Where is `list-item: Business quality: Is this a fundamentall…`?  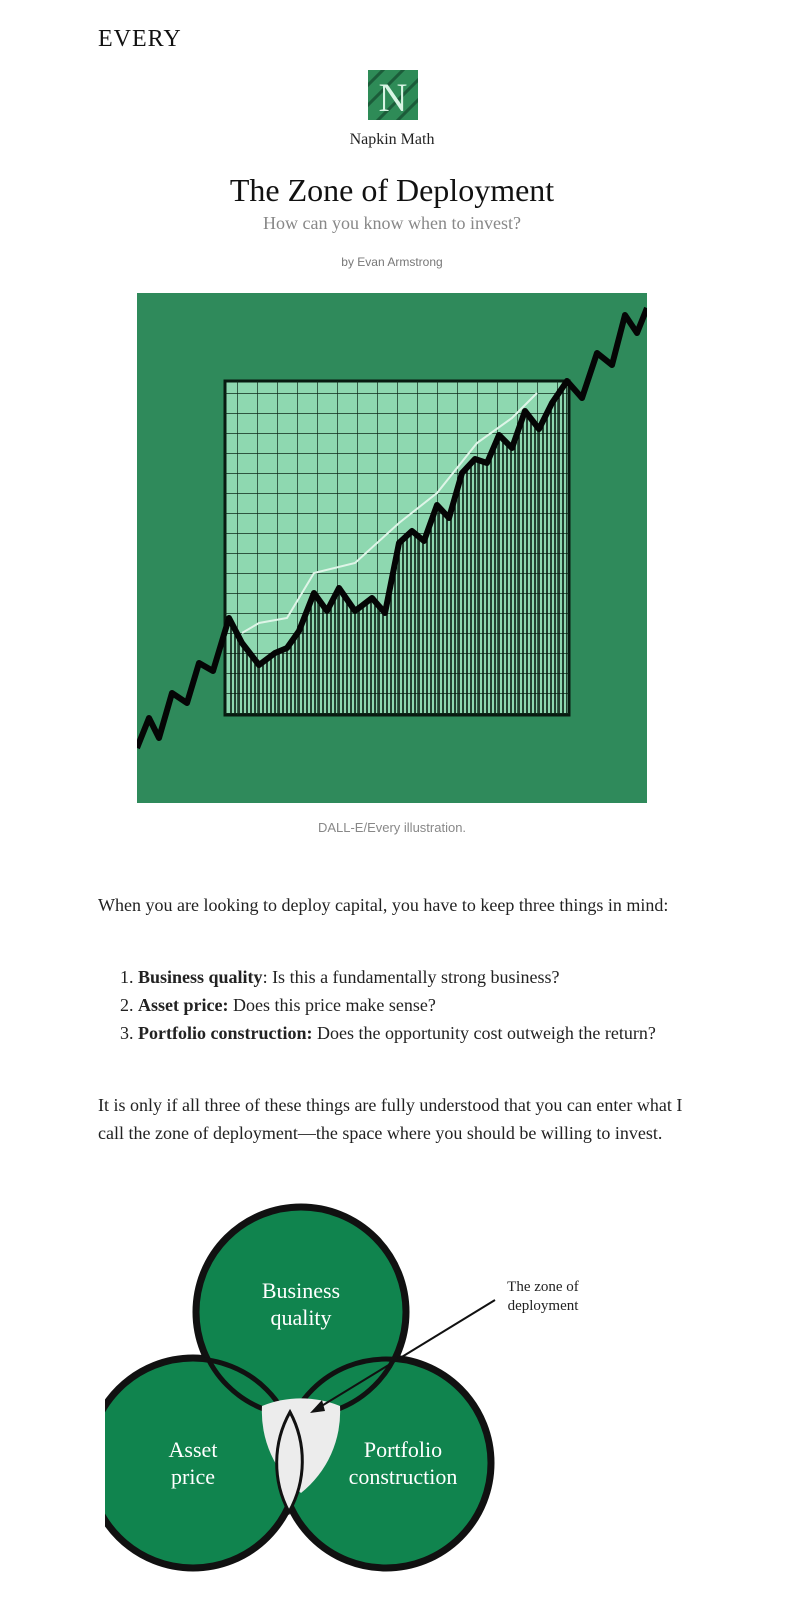
list-item: Business quality: Is this a fundamentall… is located at coordinates (432, 977).